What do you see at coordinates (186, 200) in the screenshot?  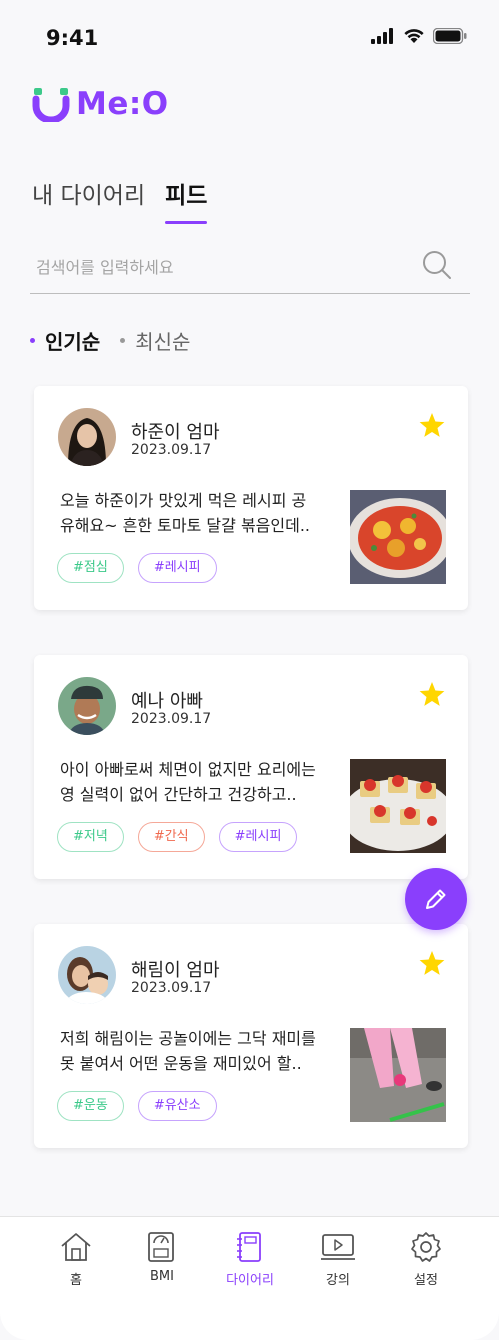 I see `tab-feed: 피드` at bounding box center [186, 200].